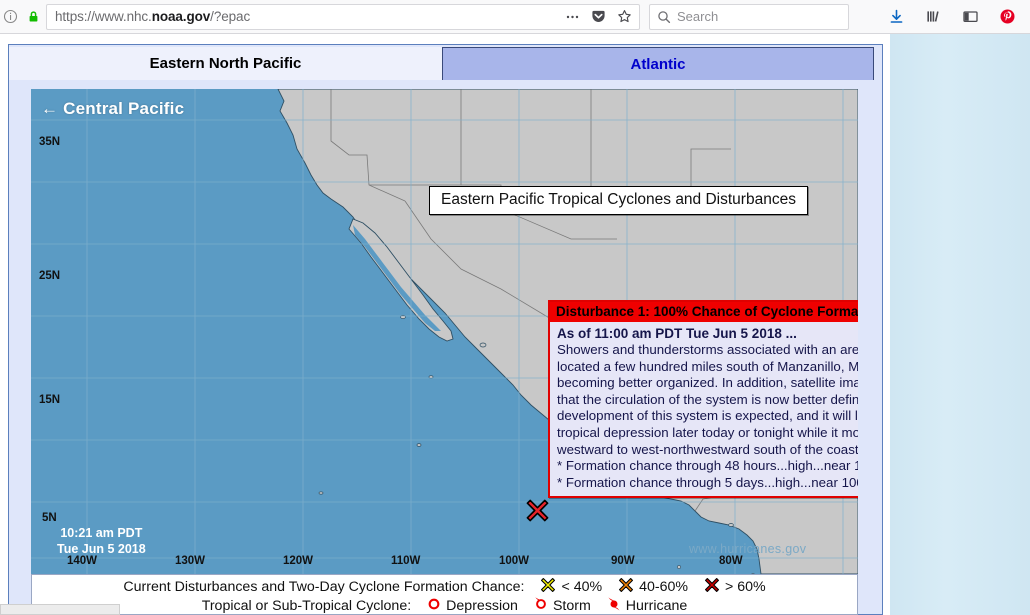 The width and height of the screenshot is (1030, 615). I want to click on library-icon, so click(933, 16).